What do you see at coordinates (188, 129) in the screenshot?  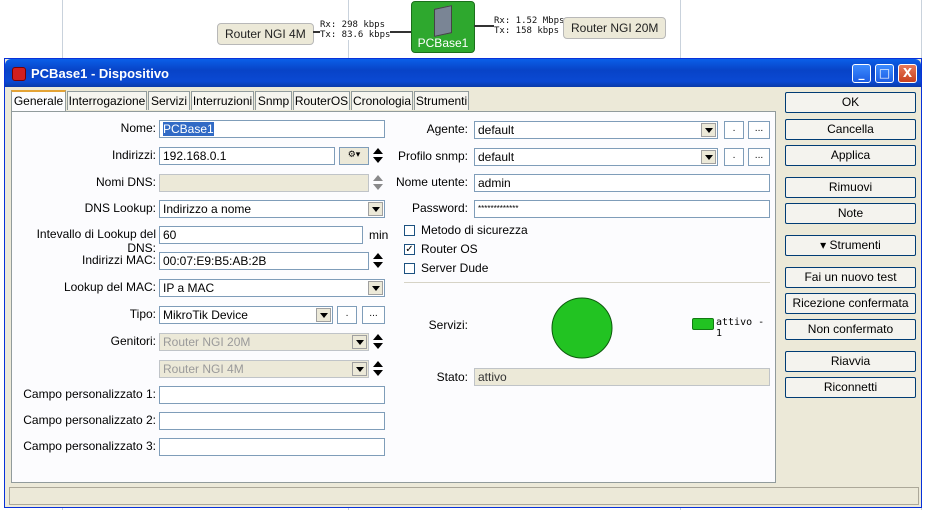 I see `name-value: PCBase1` at bounding box center [188, 129].